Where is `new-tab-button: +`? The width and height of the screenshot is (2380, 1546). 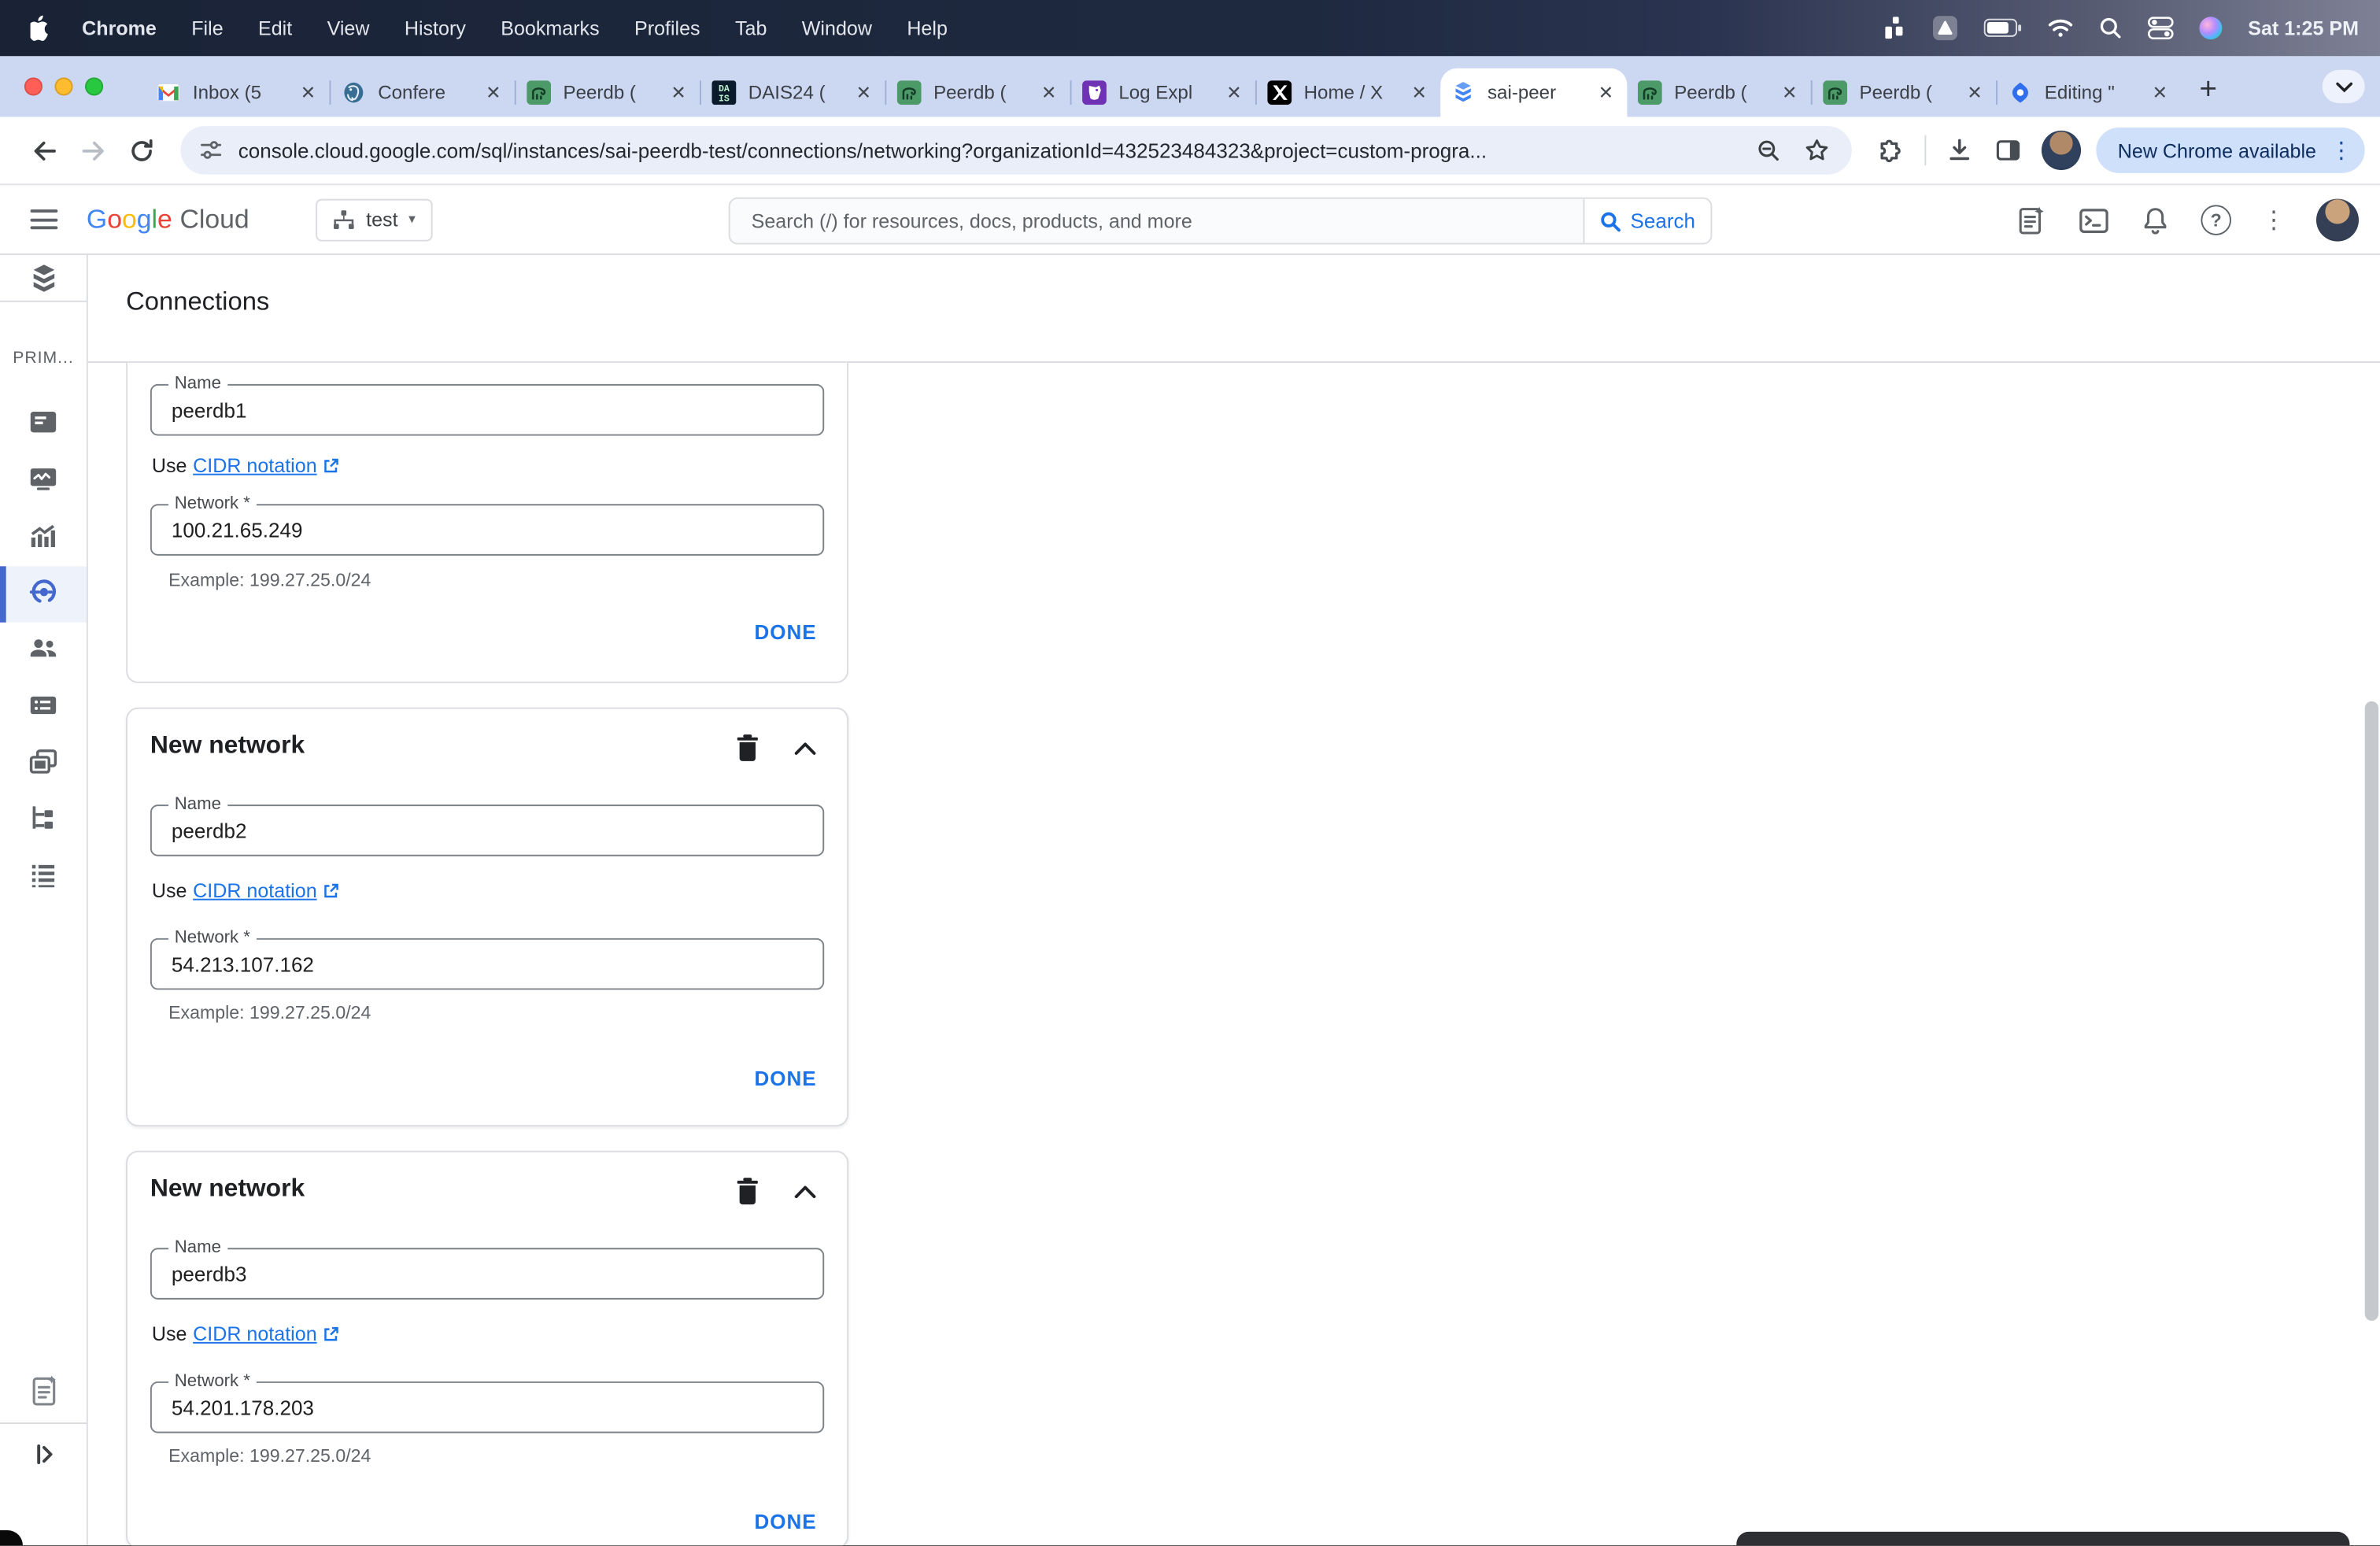
new-tab-button: + is located at coordinates (2208, 90).